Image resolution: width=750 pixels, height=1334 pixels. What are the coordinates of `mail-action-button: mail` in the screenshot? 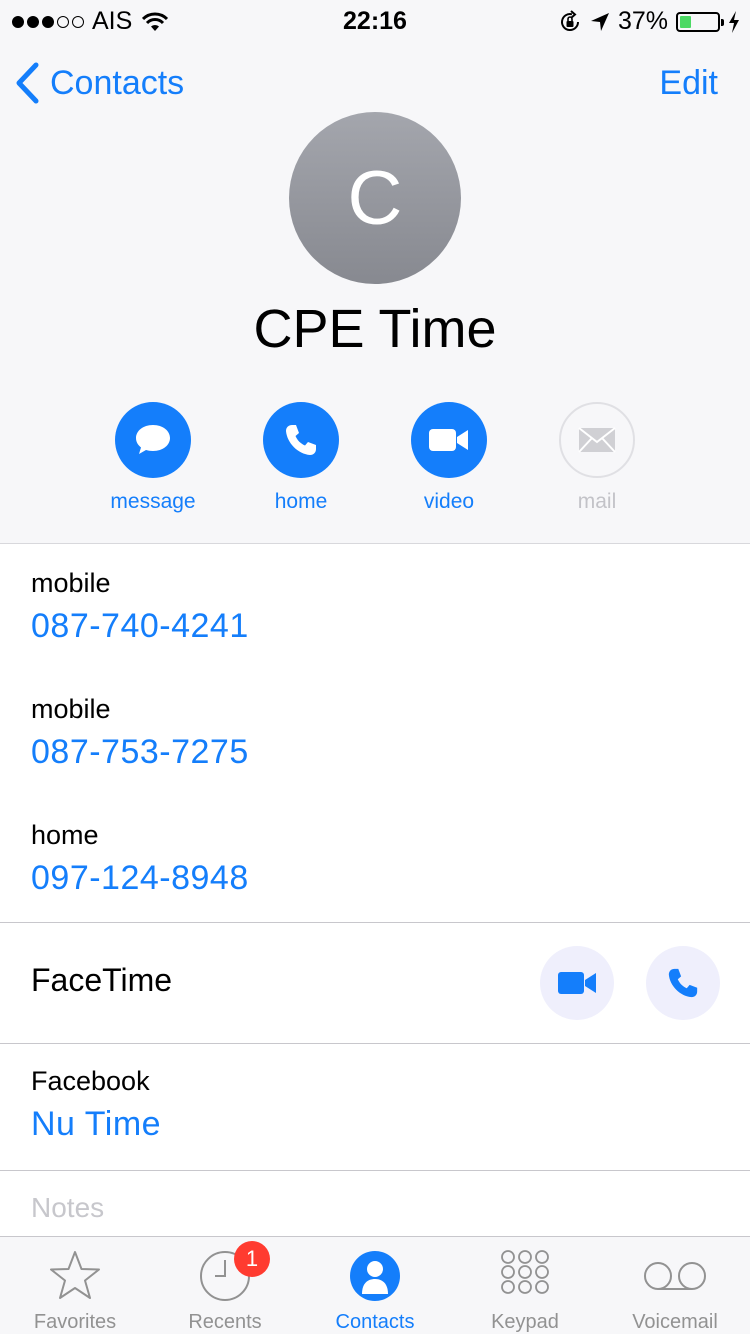 It's located at (597, 458).